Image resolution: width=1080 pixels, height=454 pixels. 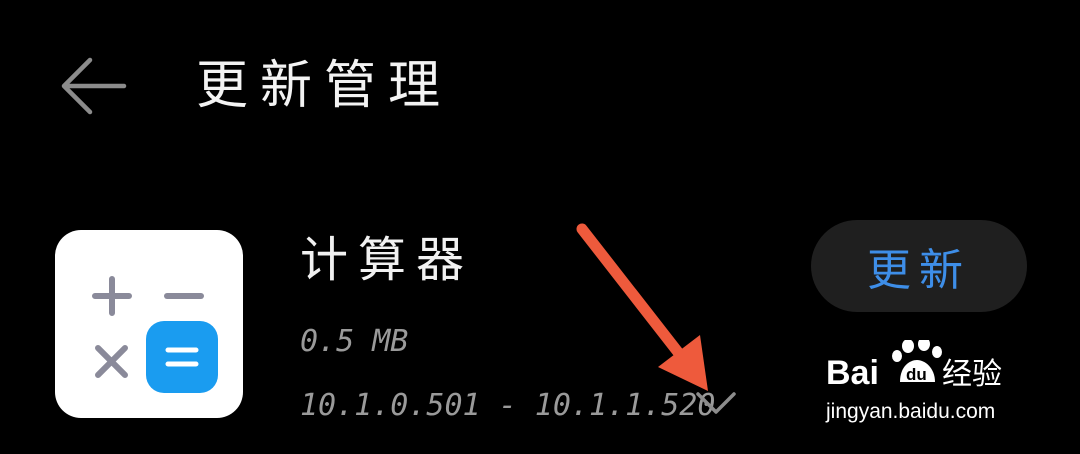 I want to click on page-title: 更新管理, so click(x=324, y=86).